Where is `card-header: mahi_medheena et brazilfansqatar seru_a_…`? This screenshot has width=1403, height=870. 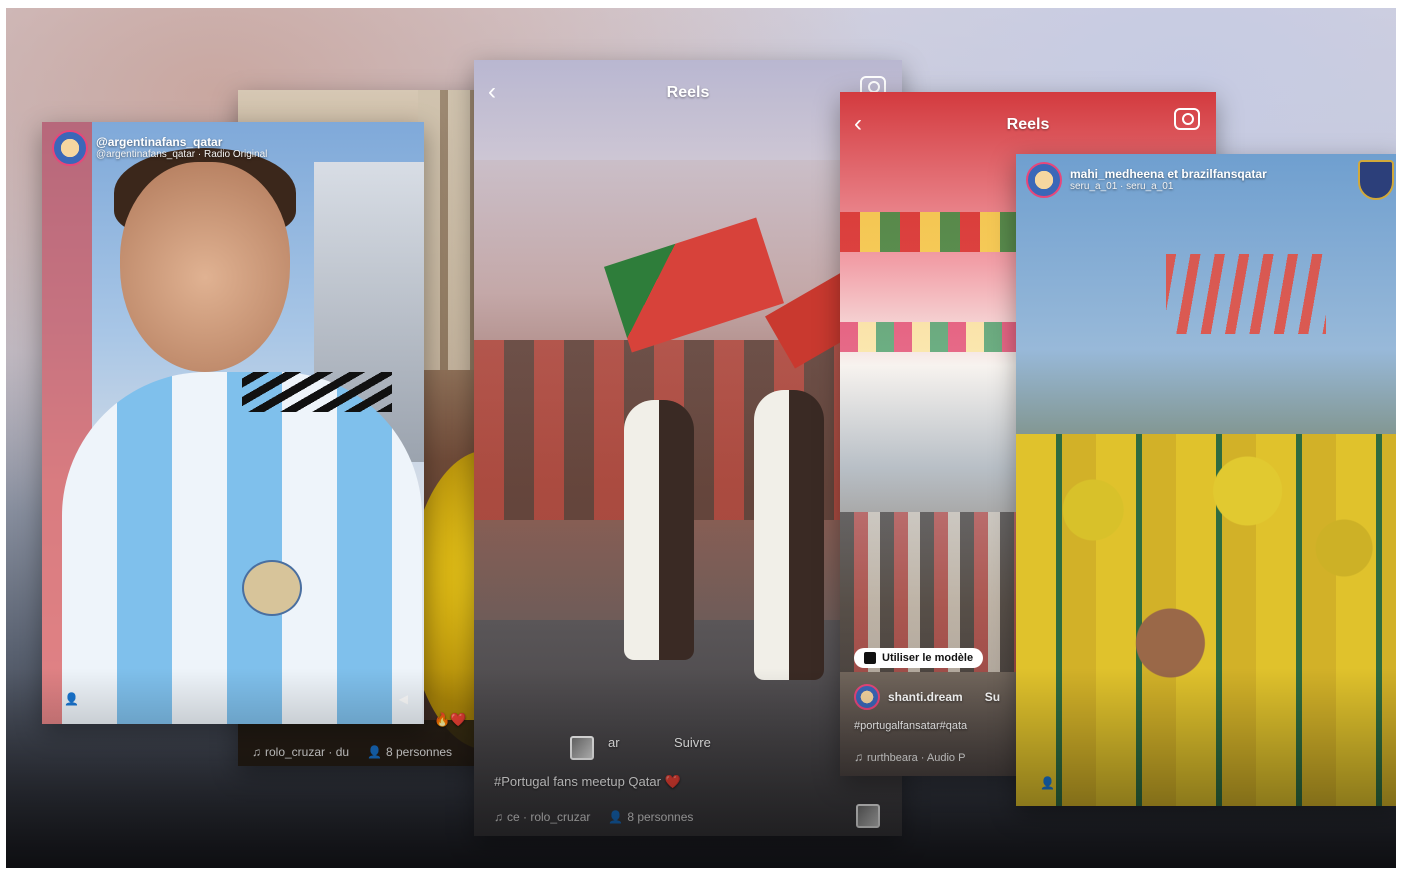
card-header: mahi_medheena et brazilfansqatar seru_a_… is located at coordinates (1146, 180).